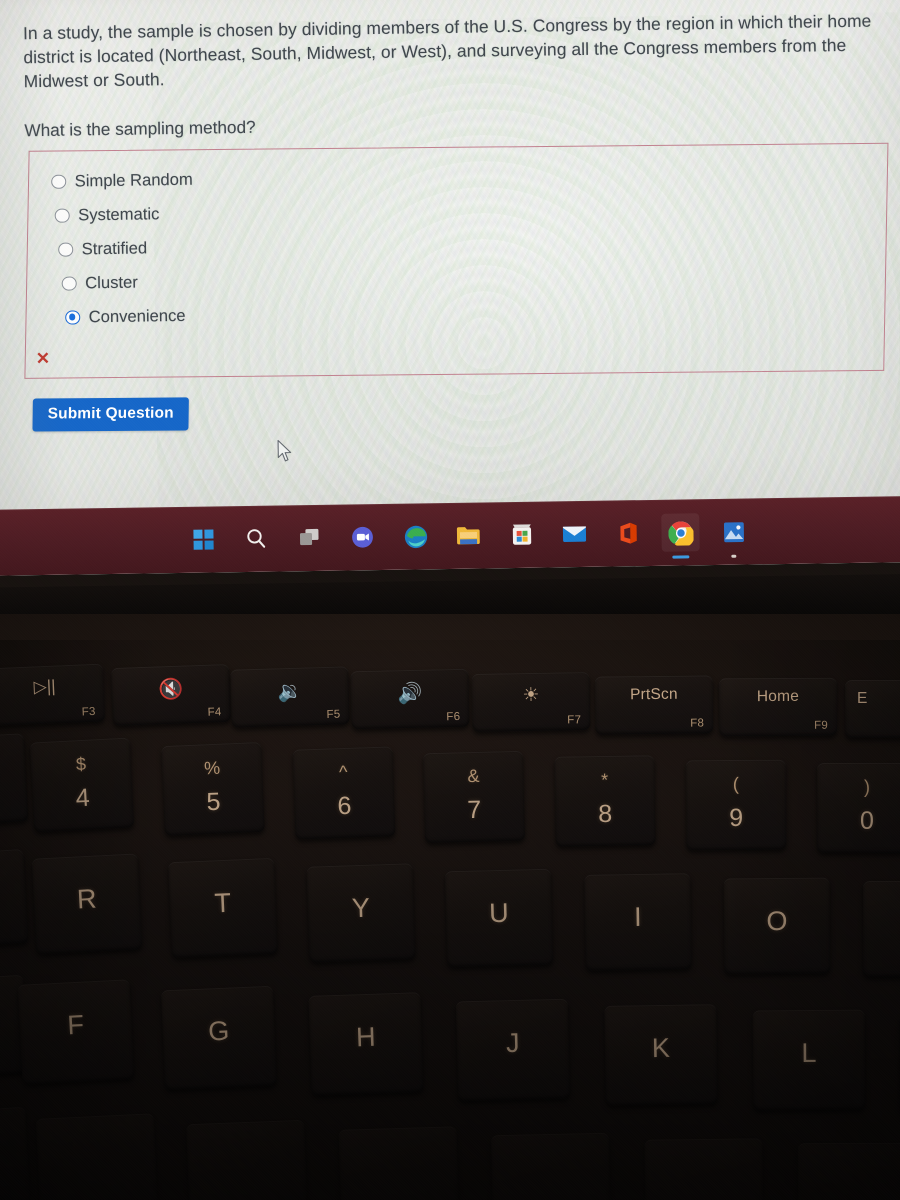  Describe the element at coordinates (366, 1044) in the screenshot. I see `key-h: H` at that location.